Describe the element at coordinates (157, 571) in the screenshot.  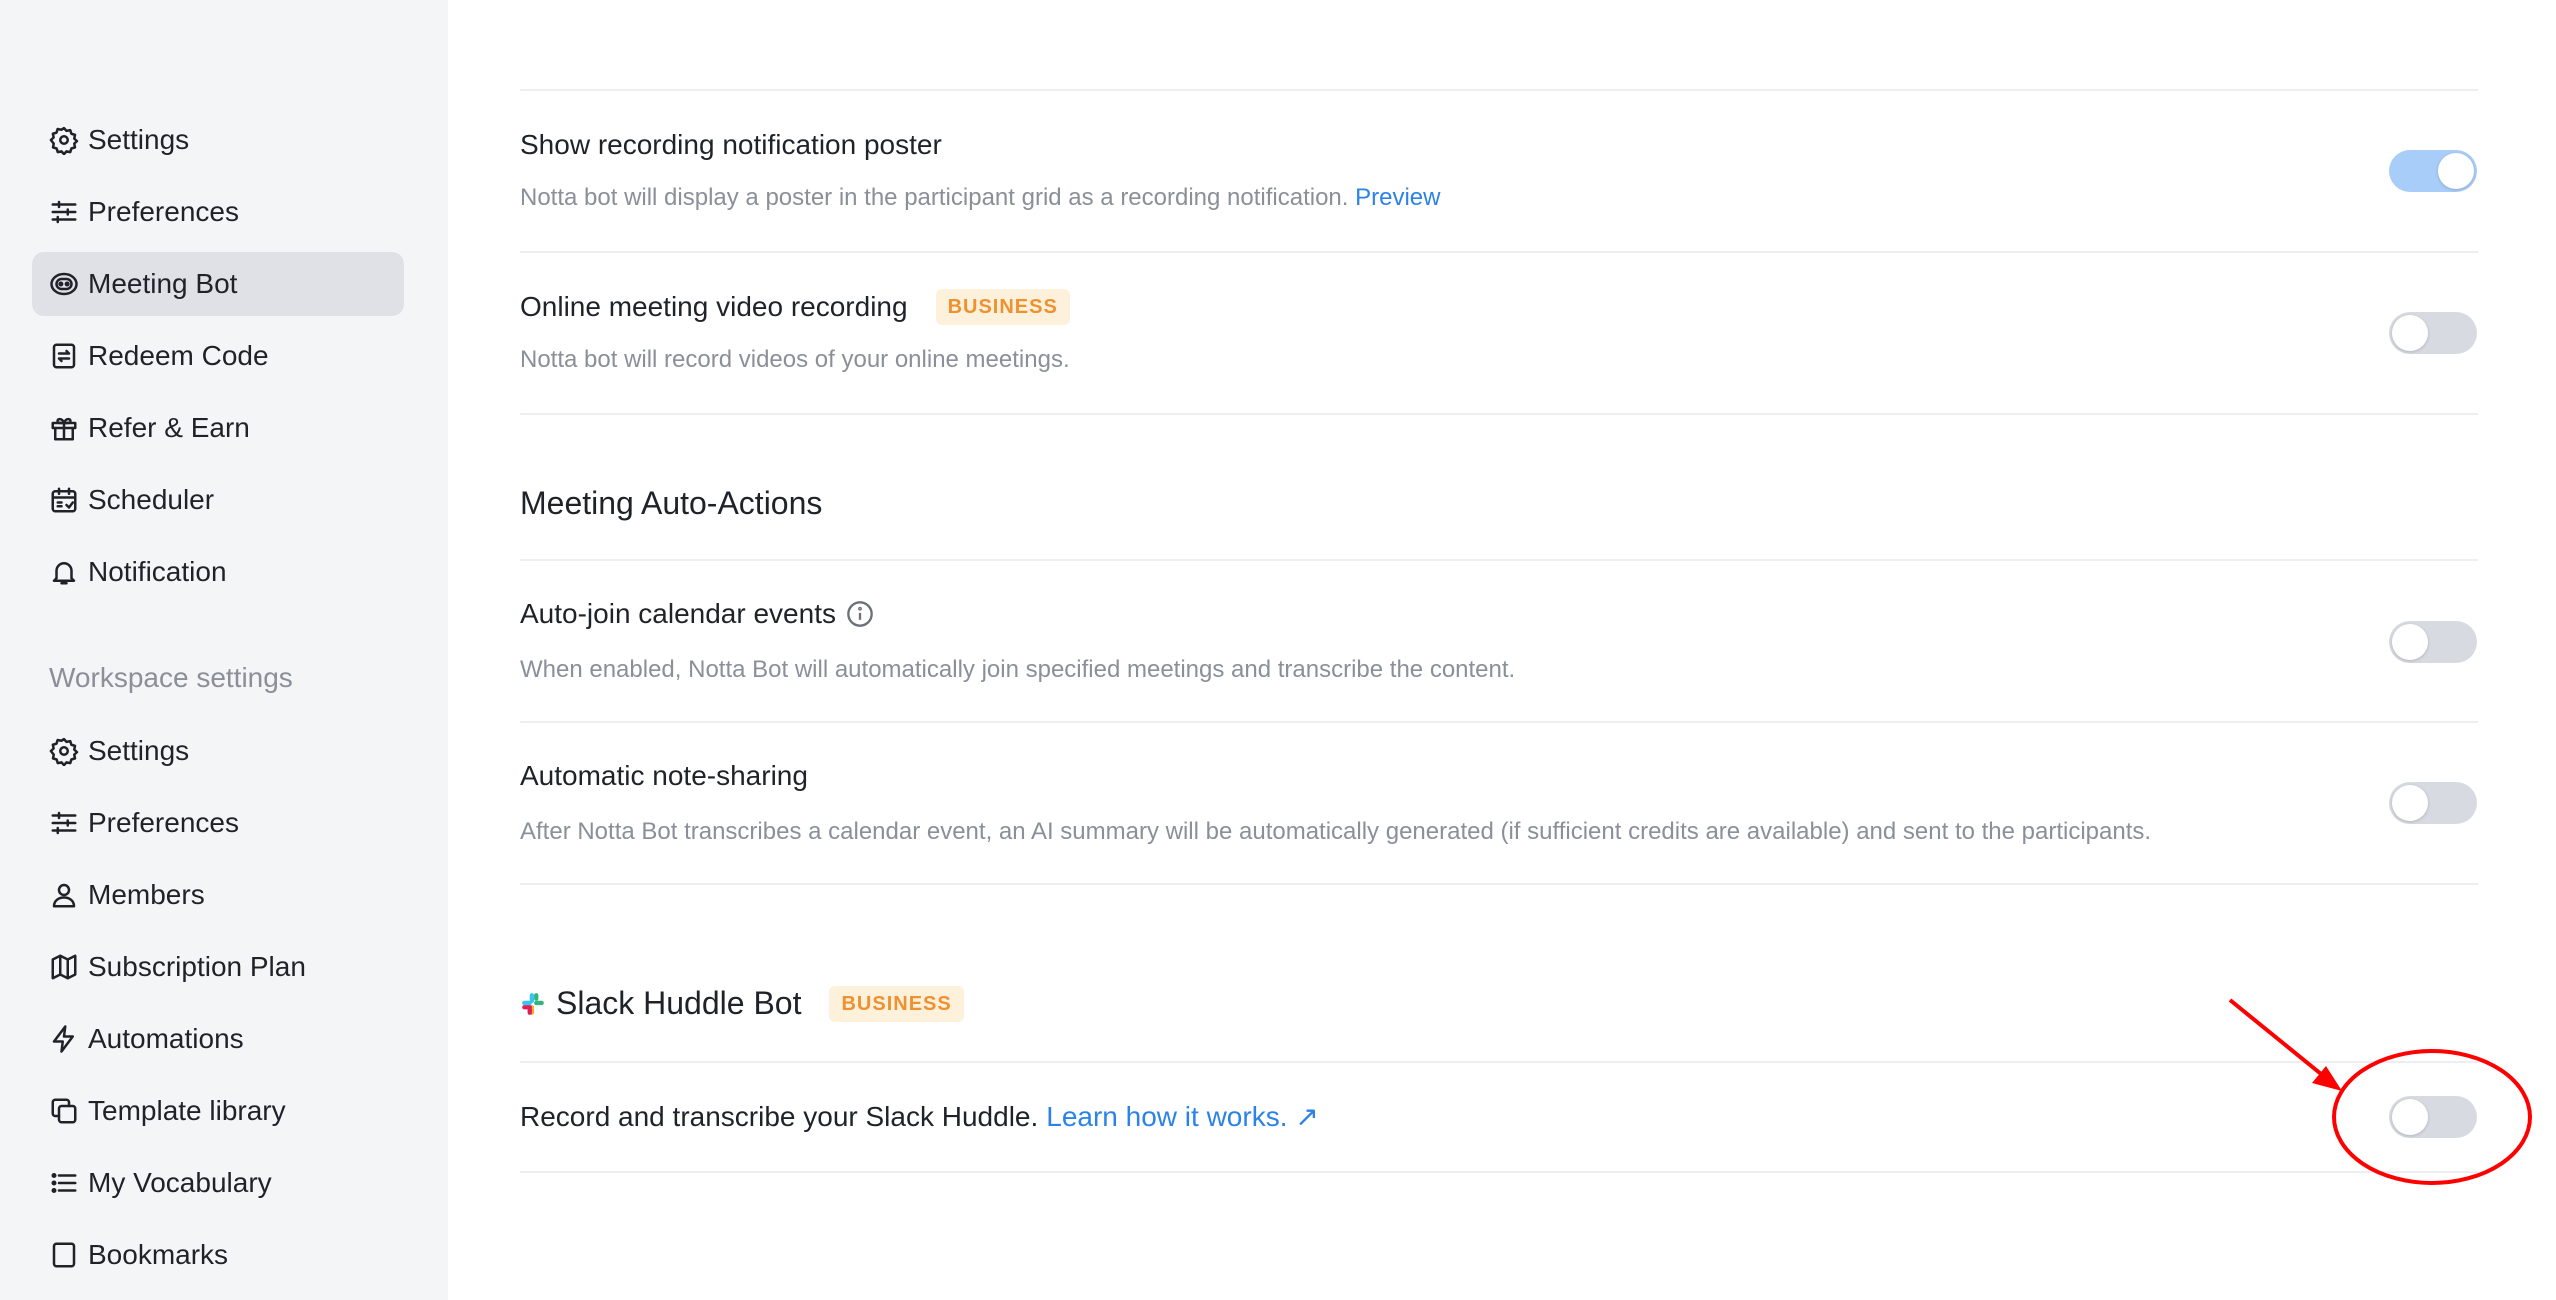
I see `sidebar-item-label: Notification` at that location.